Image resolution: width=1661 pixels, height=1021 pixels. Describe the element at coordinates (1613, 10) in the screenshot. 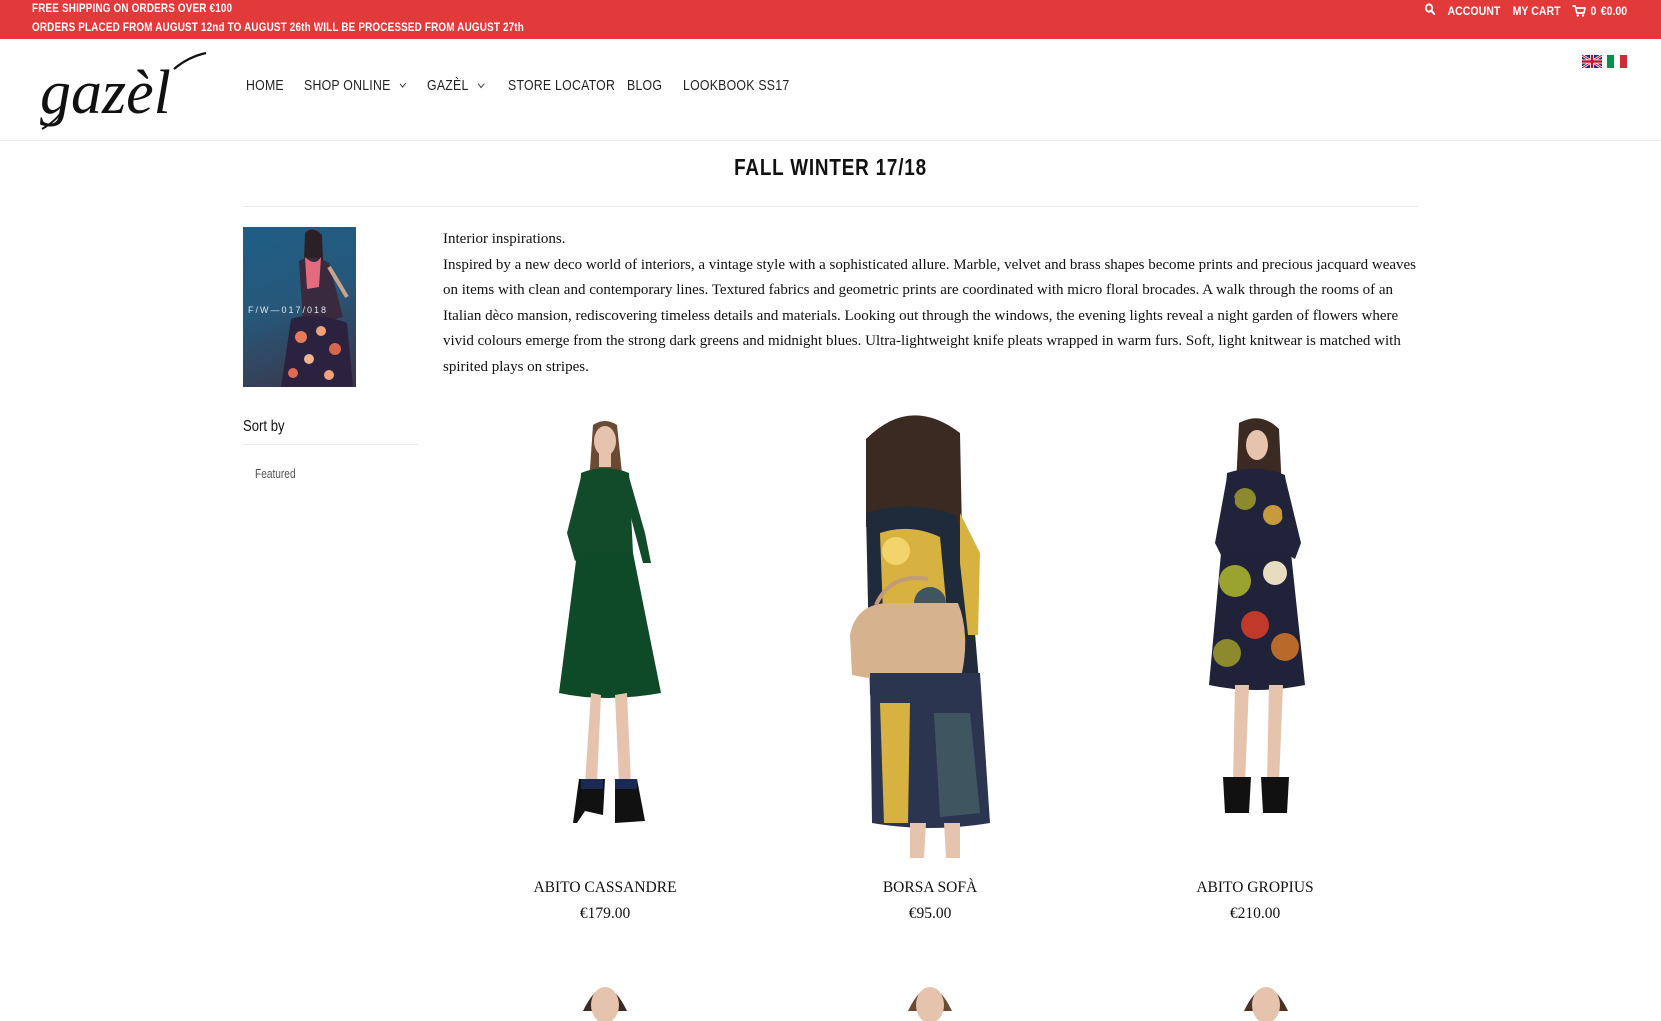

I see `cart-total: €0.00` at that location.